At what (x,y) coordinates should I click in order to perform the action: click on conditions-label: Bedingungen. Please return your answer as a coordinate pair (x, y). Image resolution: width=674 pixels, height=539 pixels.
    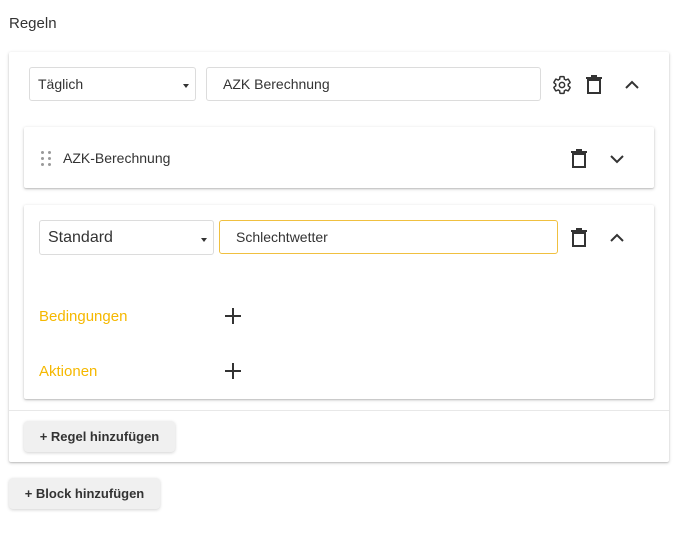
    Looking at the image, I should click on (83, 316).